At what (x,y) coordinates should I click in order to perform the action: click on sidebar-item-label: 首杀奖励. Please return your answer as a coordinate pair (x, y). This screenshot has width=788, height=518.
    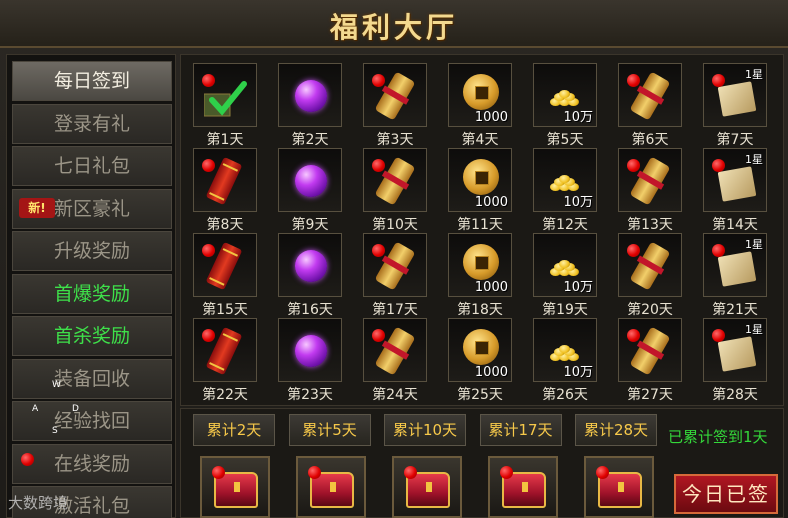
    Looking at the image, I should click on (91, 336).